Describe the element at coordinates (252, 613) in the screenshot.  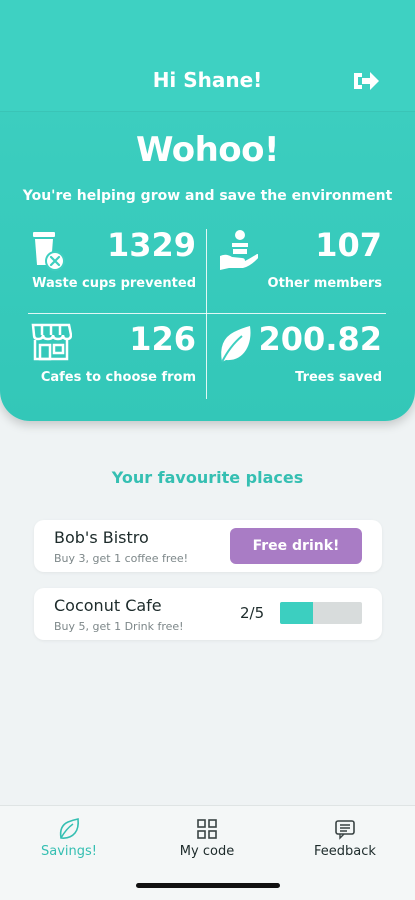
I see `stamp-progress-label: 2/5` at that location.